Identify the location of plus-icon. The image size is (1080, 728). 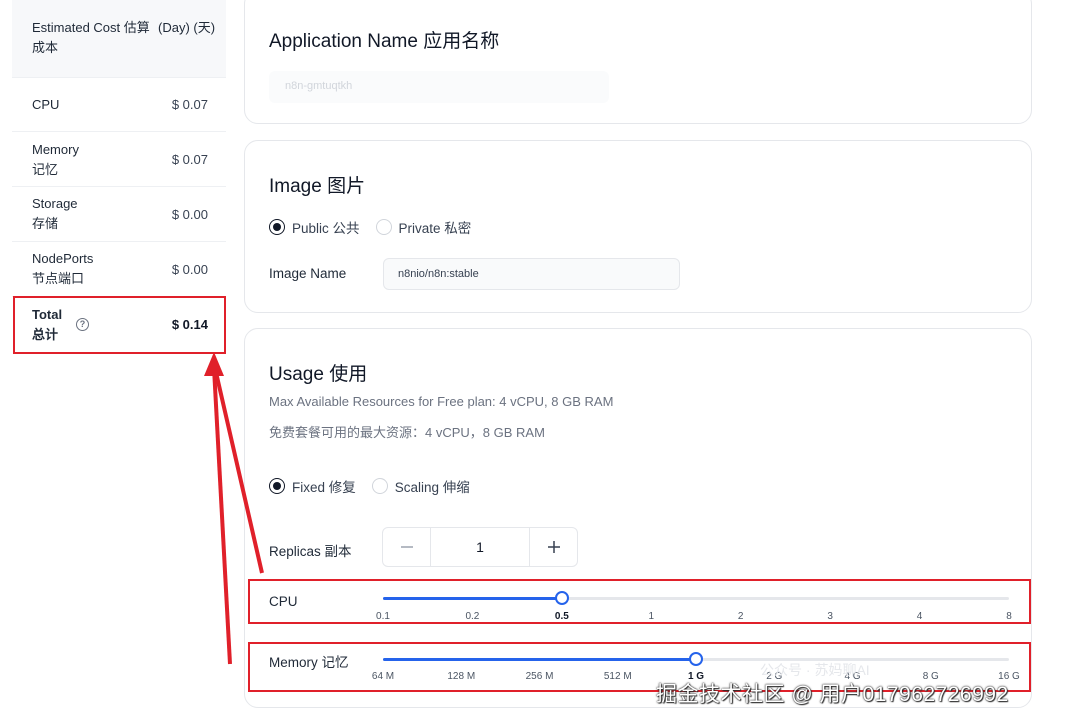
(553, 547).